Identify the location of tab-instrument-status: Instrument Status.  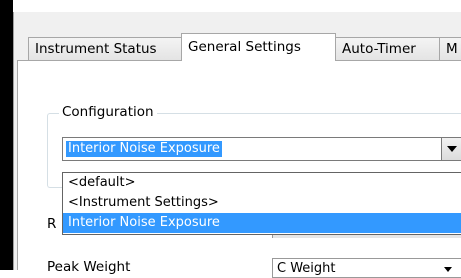
(105, 49).